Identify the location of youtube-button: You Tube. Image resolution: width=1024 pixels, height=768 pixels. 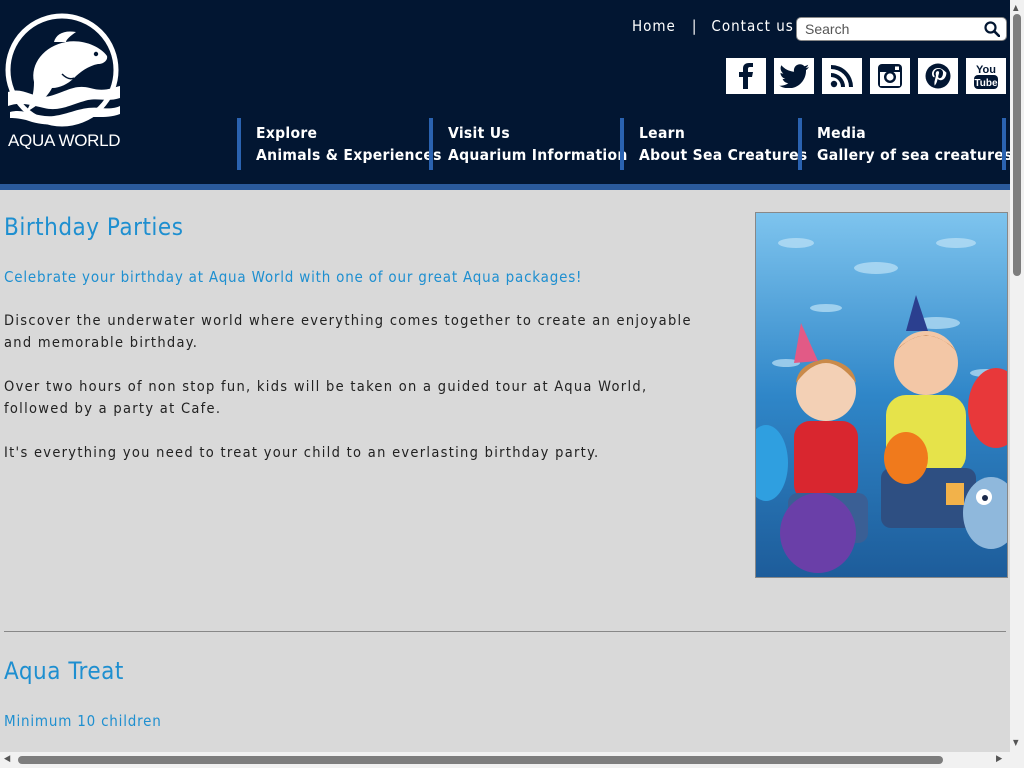
(986, 76).